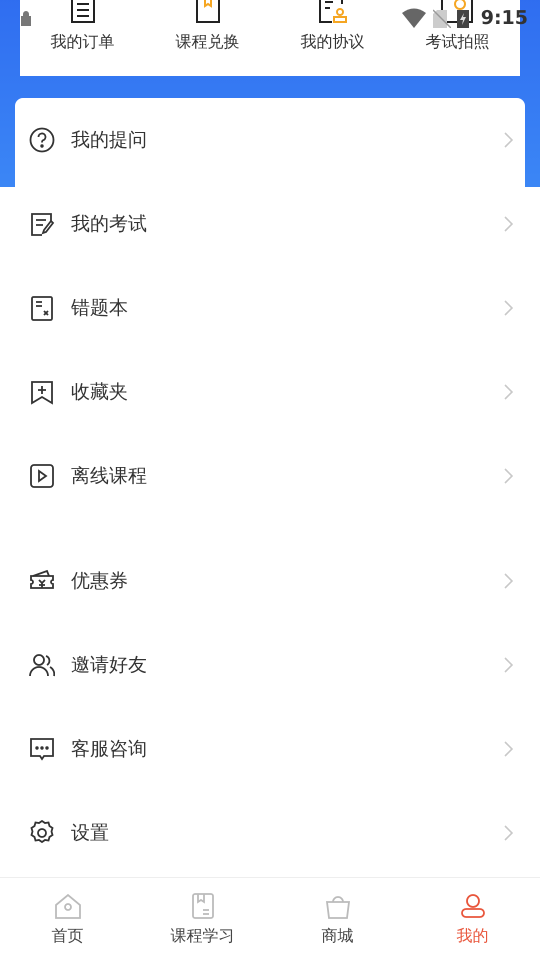 This screenshot has height=960, width=540. What do you see at coordinates (332, 42) in the screenshot?
I see `shortcut-label: 我的协议` at bounding box center [332, 42].